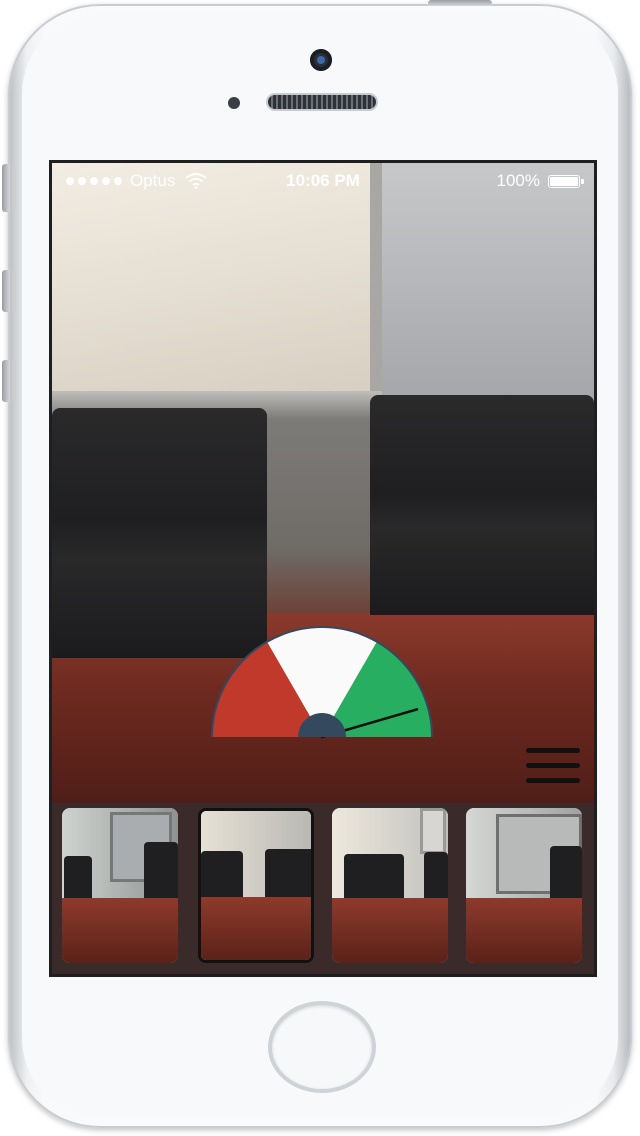 The height and width of the screenshot is (1136, 640). Describe the element at coordinates (322, 1047) in the screenshot. I see `home-button` at that location.